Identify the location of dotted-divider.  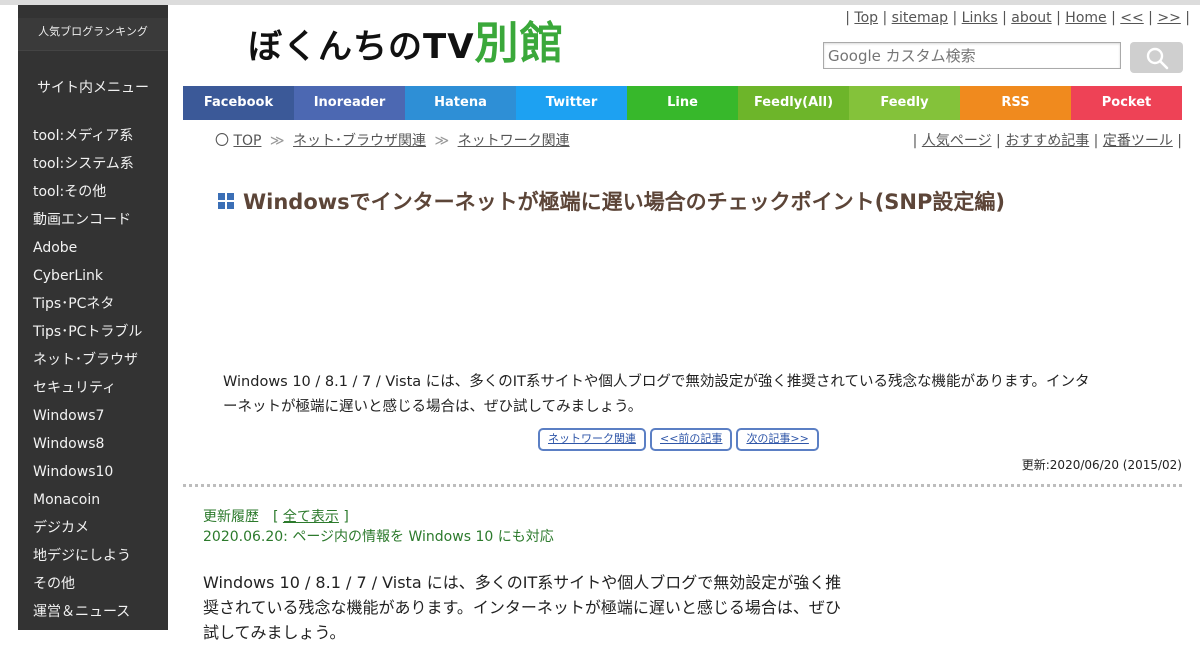
(682, 485).